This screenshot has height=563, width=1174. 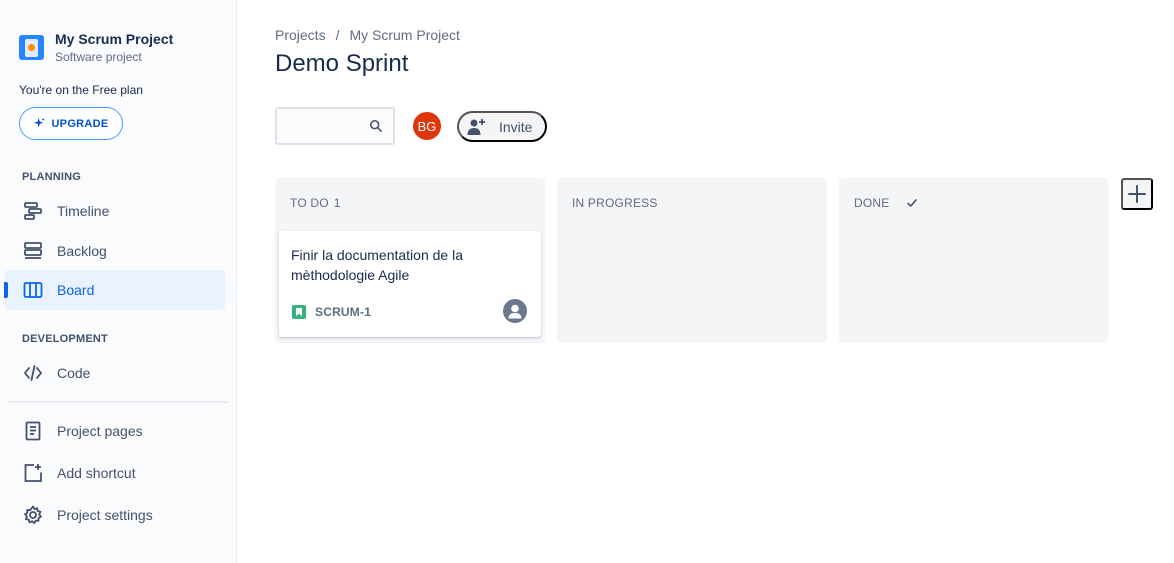 What do you see at coordinates (337, 203) in the screenshot?
I see `column-count: 1` at bounding box center [337, 203].